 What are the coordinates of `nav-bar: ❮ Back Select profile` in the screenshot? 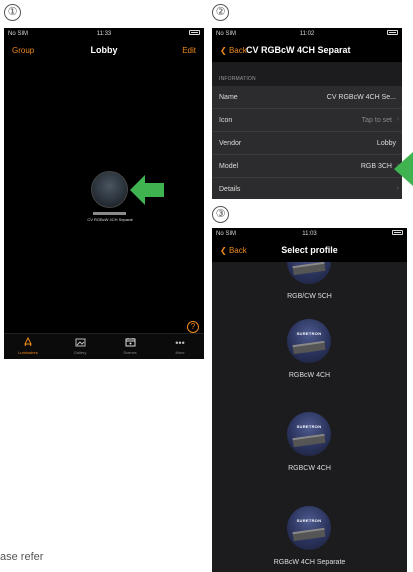 It's located at (309, 251).